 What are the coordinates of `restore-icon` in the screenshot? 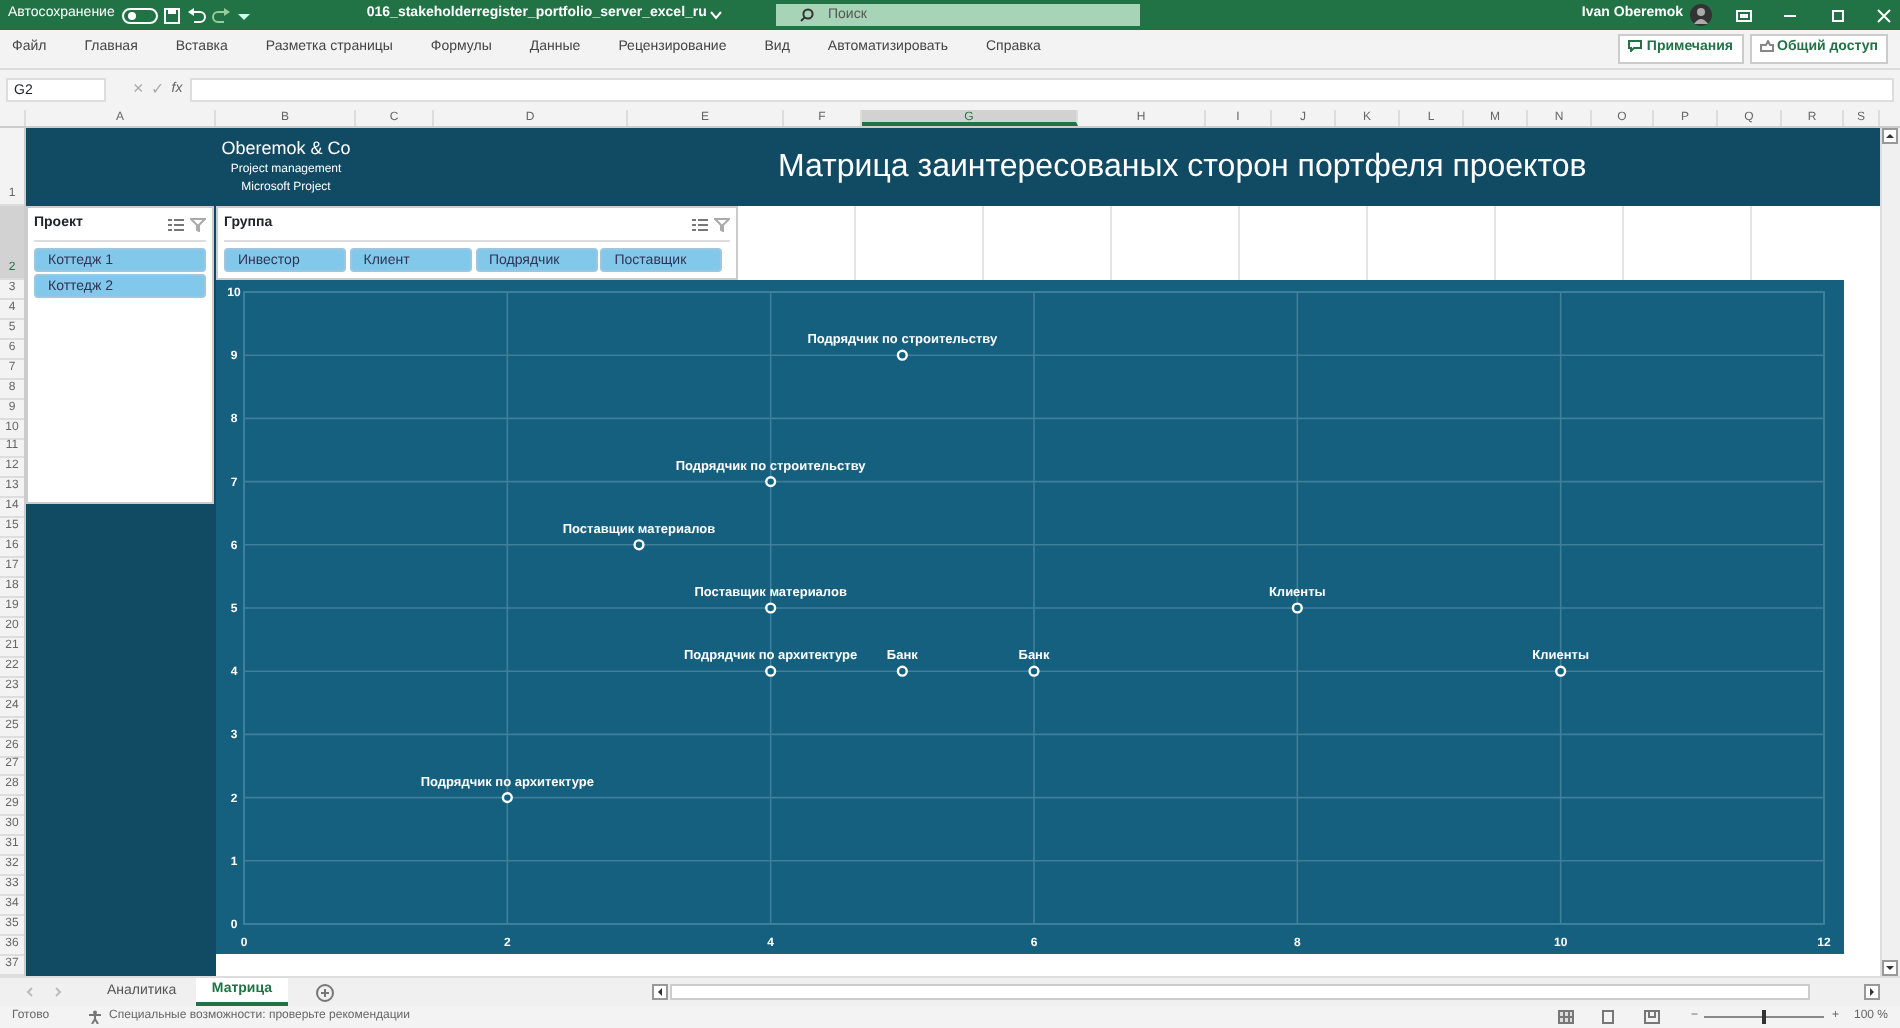 It's located at (1837, 15).